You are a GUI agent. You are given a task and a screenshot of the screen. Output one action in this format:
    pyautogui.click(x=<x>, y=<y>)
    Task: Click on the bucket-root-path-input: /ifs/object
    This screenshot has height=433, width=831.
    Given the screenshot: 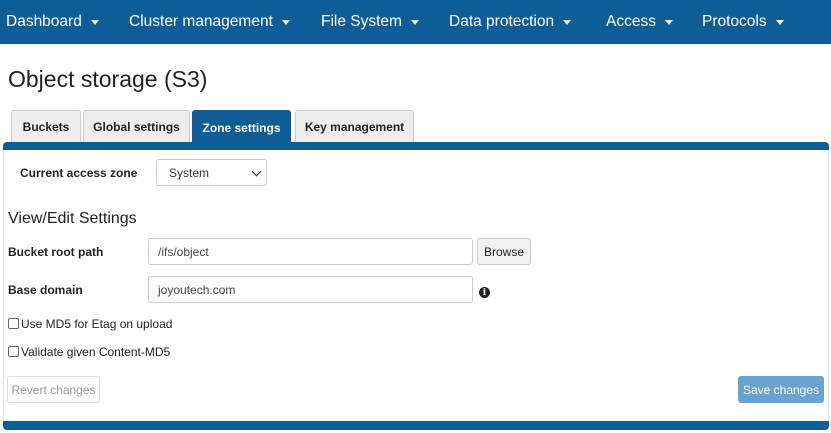 What is the action you would take?
    pyautogui.click(x=310, y=251)
    